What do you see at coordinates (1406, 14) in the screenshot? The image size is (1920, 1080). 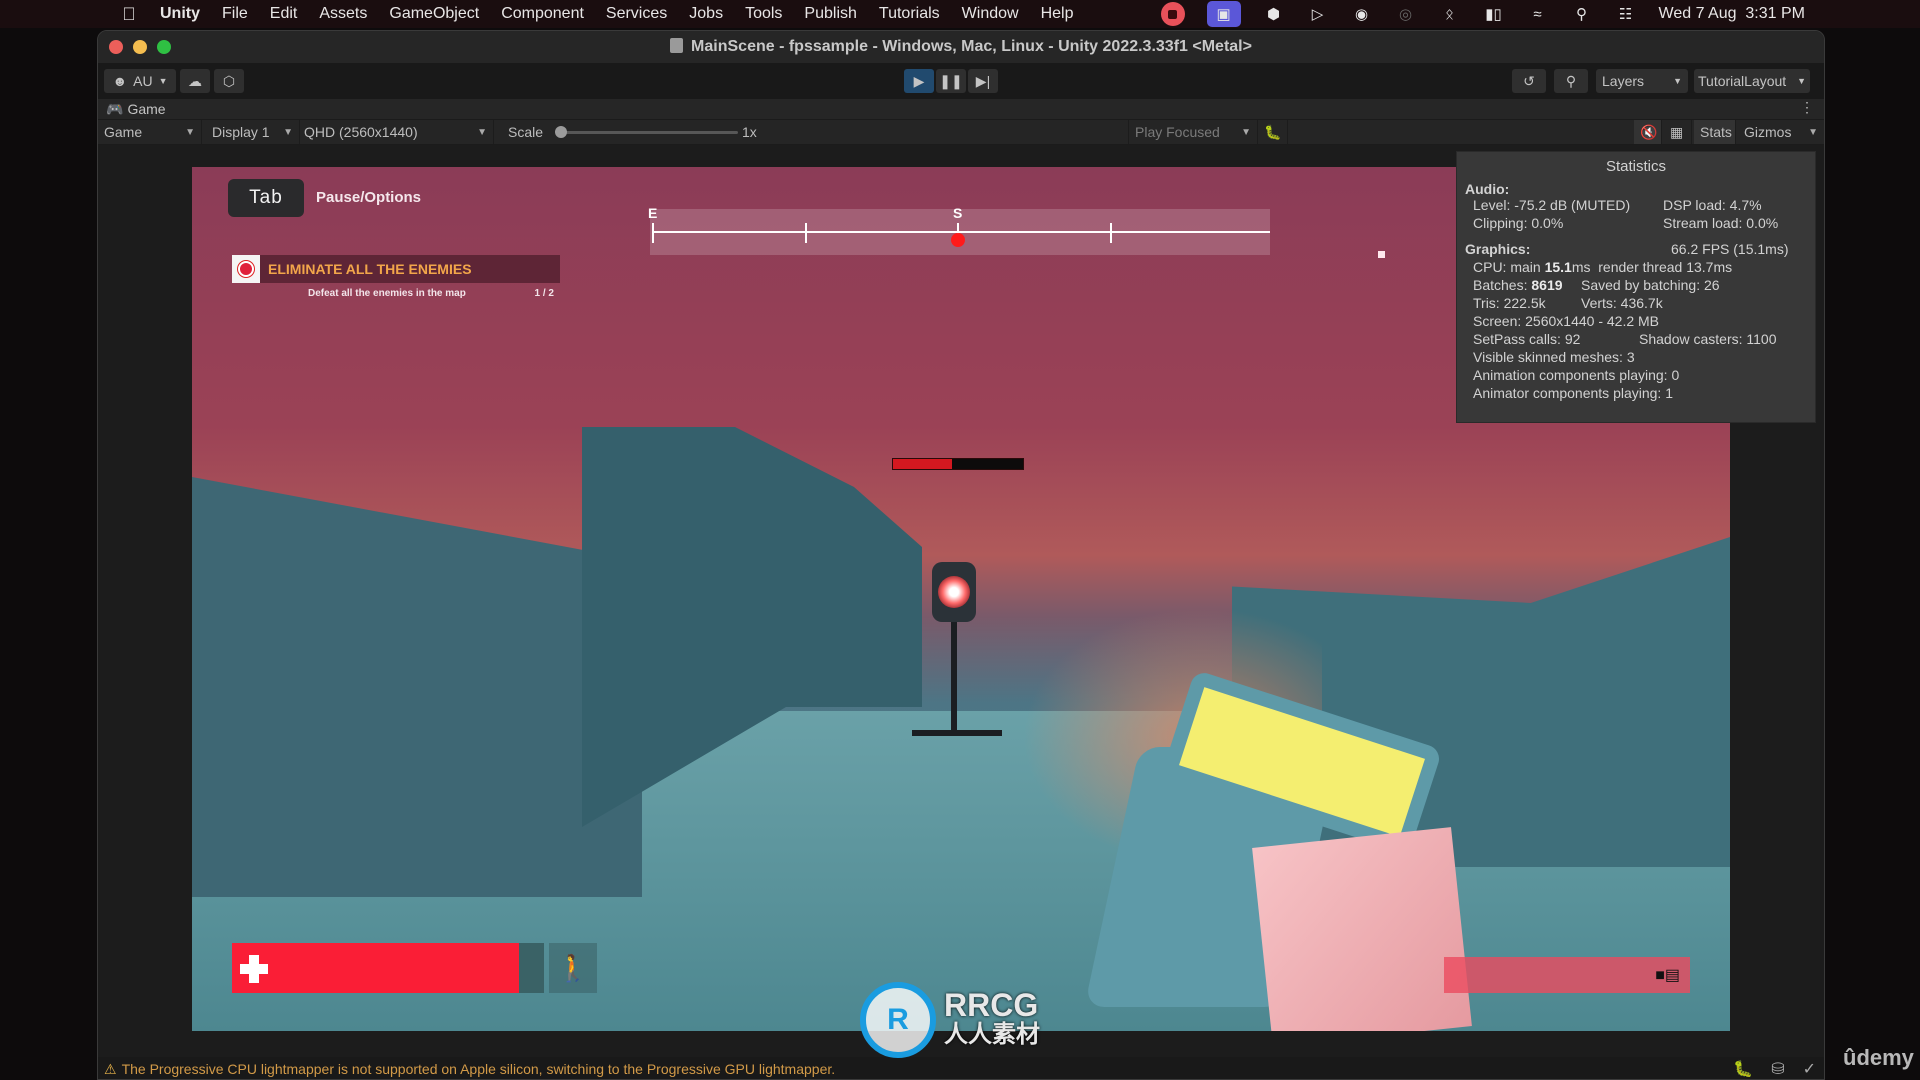 I see `airdrop-icon: ◎` at bounding box center [1406, 14].